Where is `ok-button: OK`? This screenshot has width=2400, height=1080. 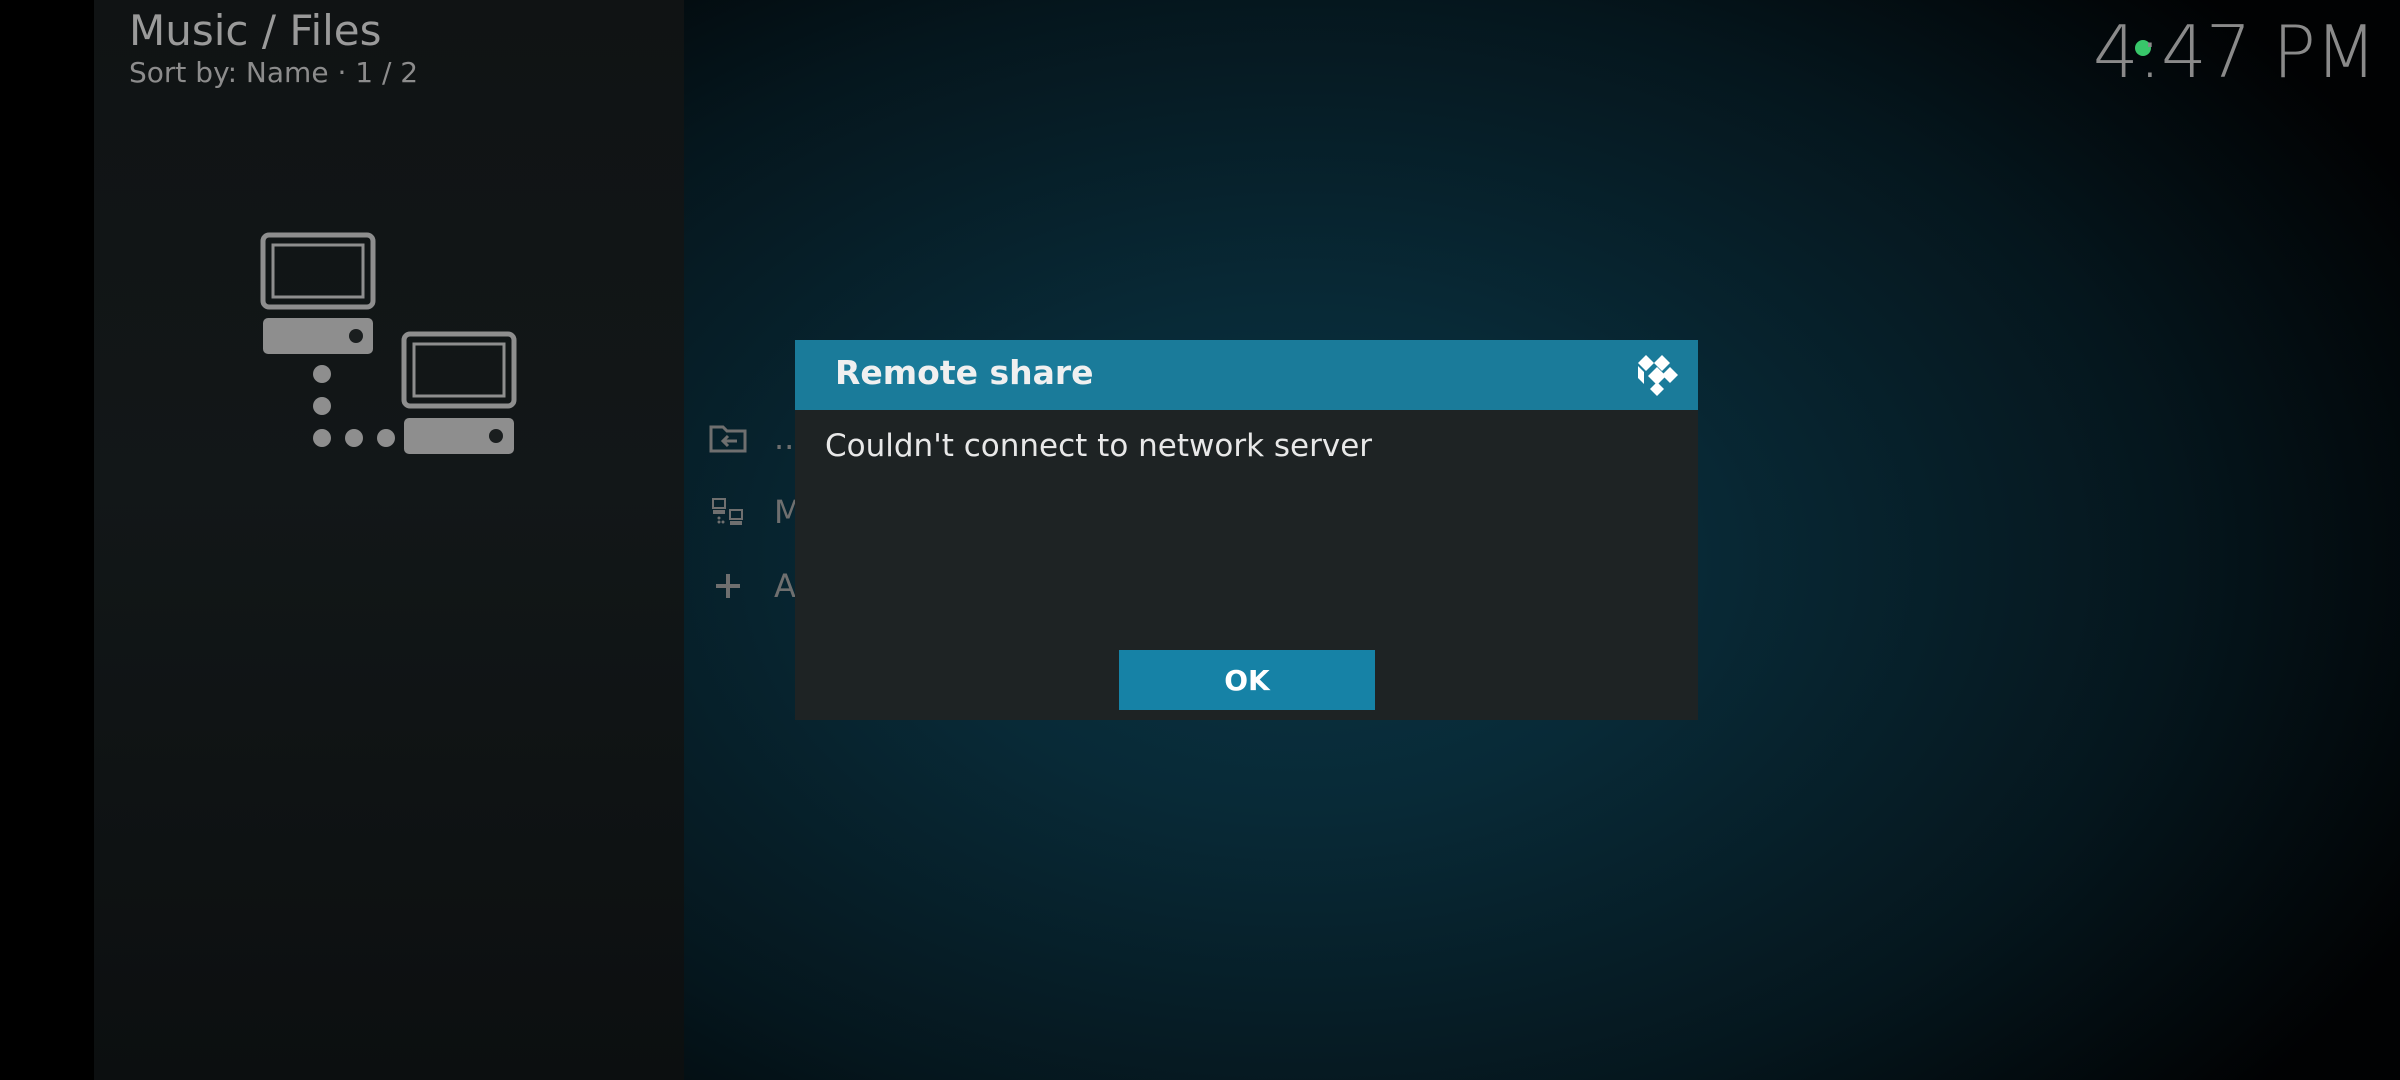
ok-button: OK is located at coordinates (1247, 680).